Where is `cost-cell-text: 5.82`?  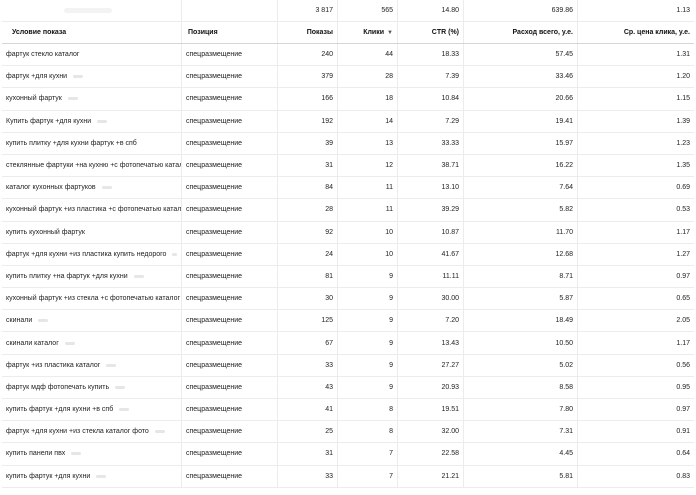
cost-cell-text: 5.82 is located at coordinates (566, 210).